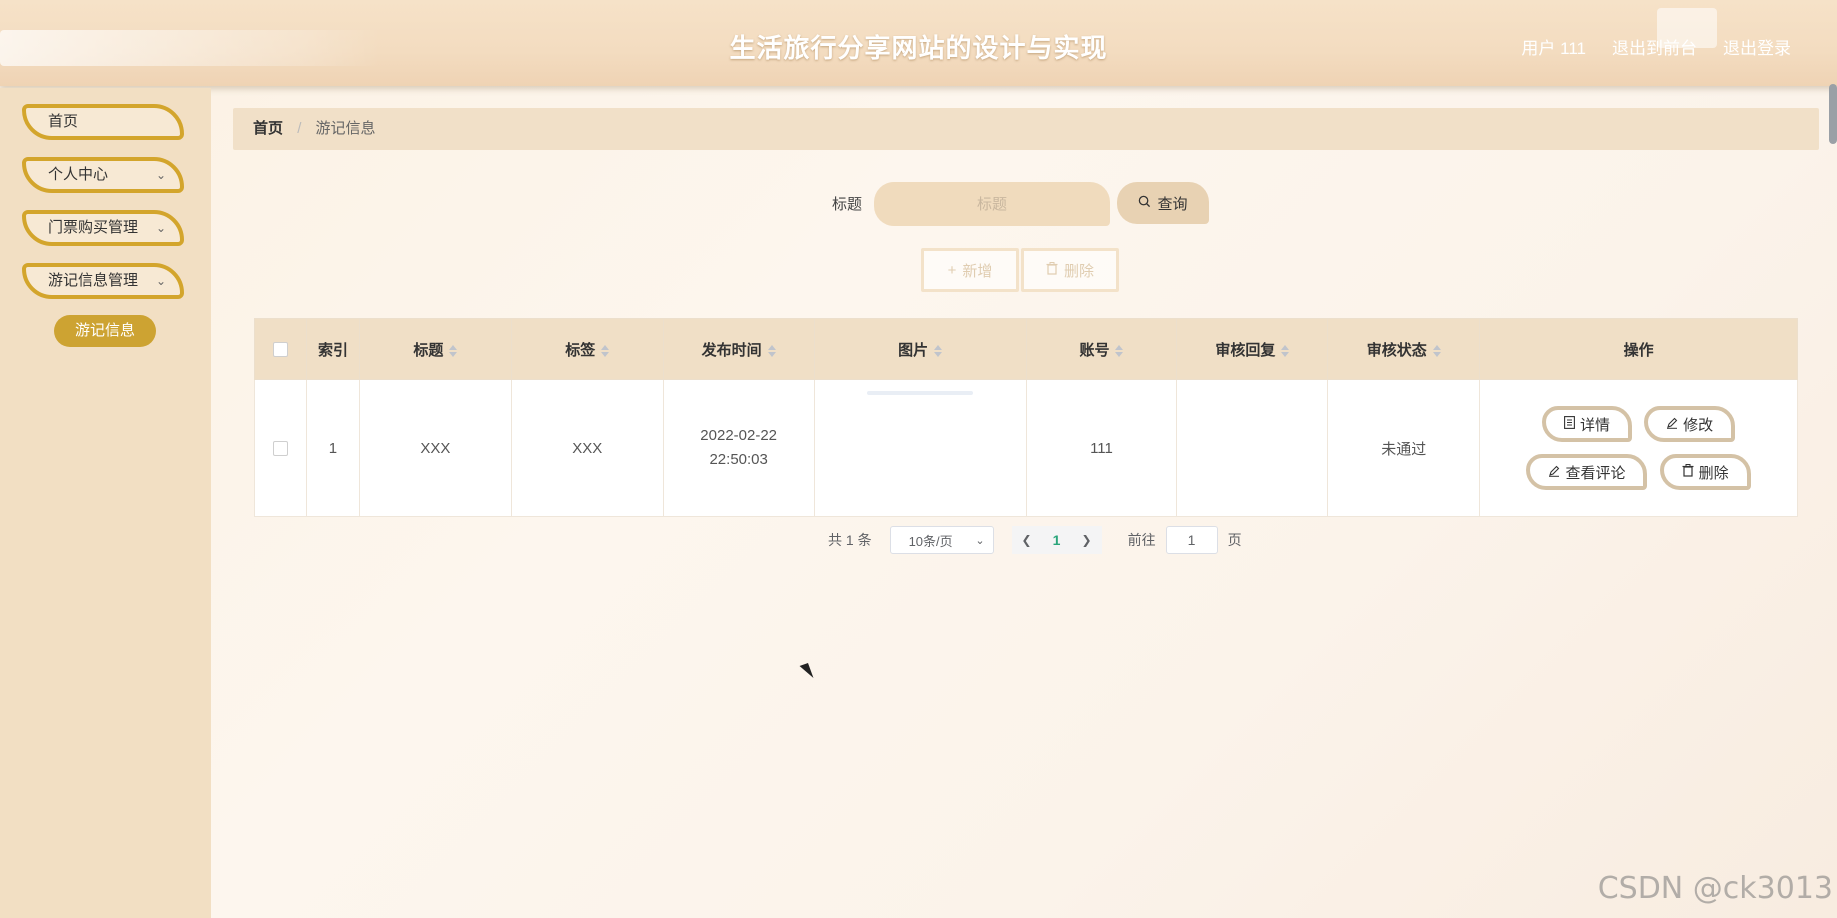 This screenshot has width=1837, height=918. I want to click on pagination: 共 1 条 10条/页 ⌄ ❮ 1 ❯ 前往 页, so click(1035, 540).